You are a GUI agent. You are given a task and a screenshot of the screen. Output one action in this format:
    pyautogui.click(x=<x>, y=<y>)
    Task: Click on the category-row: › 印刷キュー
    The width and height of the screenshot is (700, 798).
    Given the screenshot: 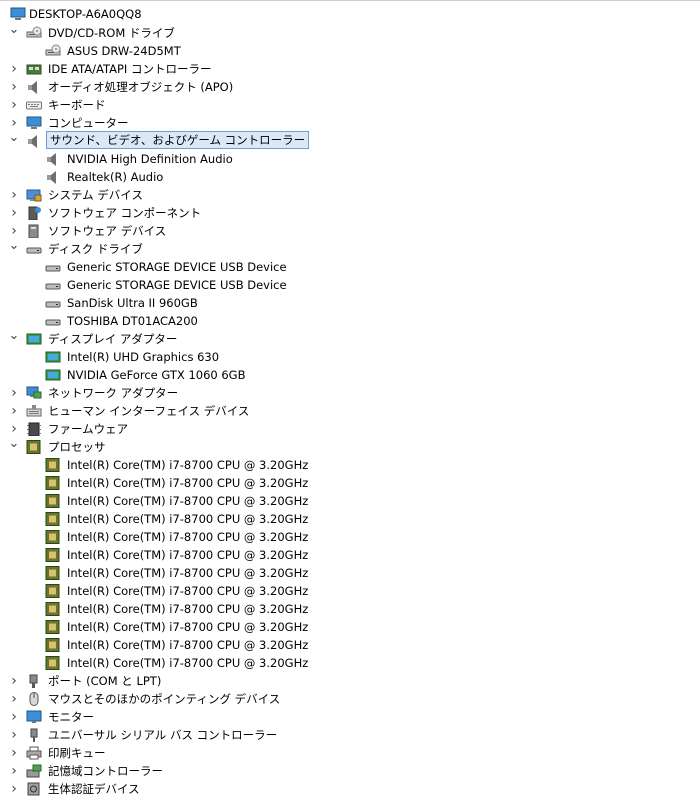 What is the action you would take?
    pyautogui.click(x=350, y=753)
    